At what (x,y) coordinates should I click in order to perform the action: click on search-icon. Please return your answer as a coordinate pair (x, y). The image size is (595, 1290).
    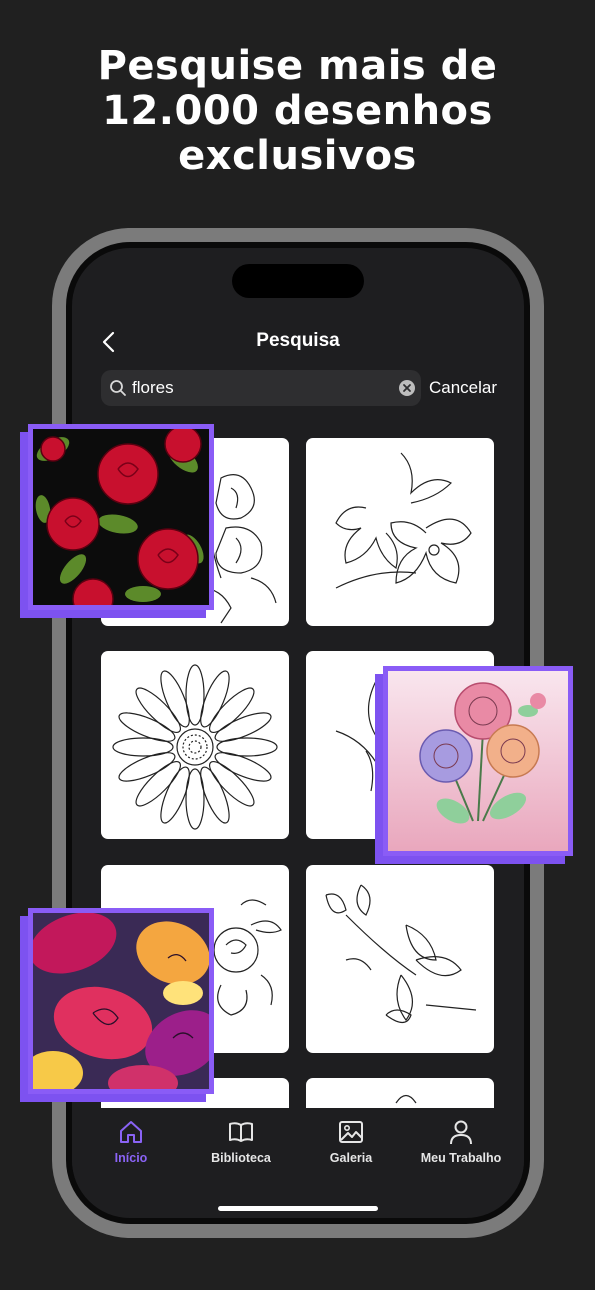
    Looking at the image, I should click on (118, 388).